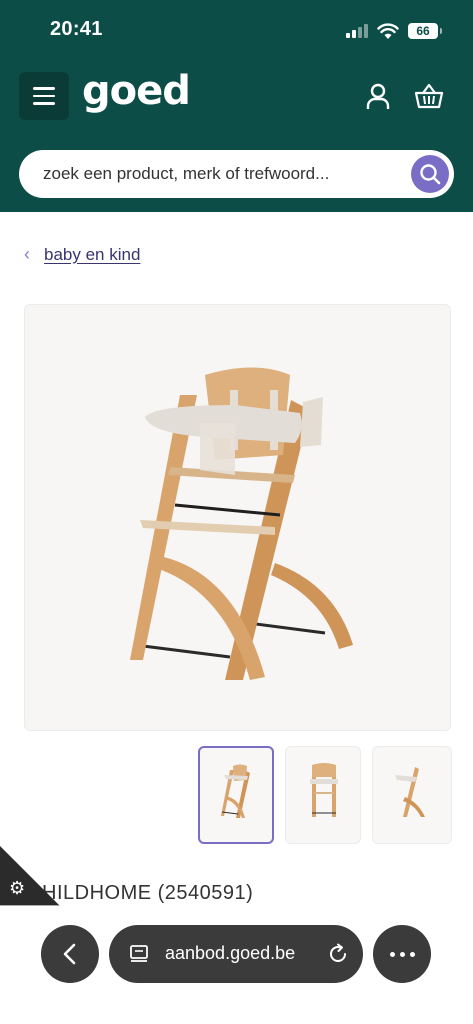  What do you see at coordinates (378, 96) in the screenshot?
I see `account-icon` at bounding box center [378, 96].